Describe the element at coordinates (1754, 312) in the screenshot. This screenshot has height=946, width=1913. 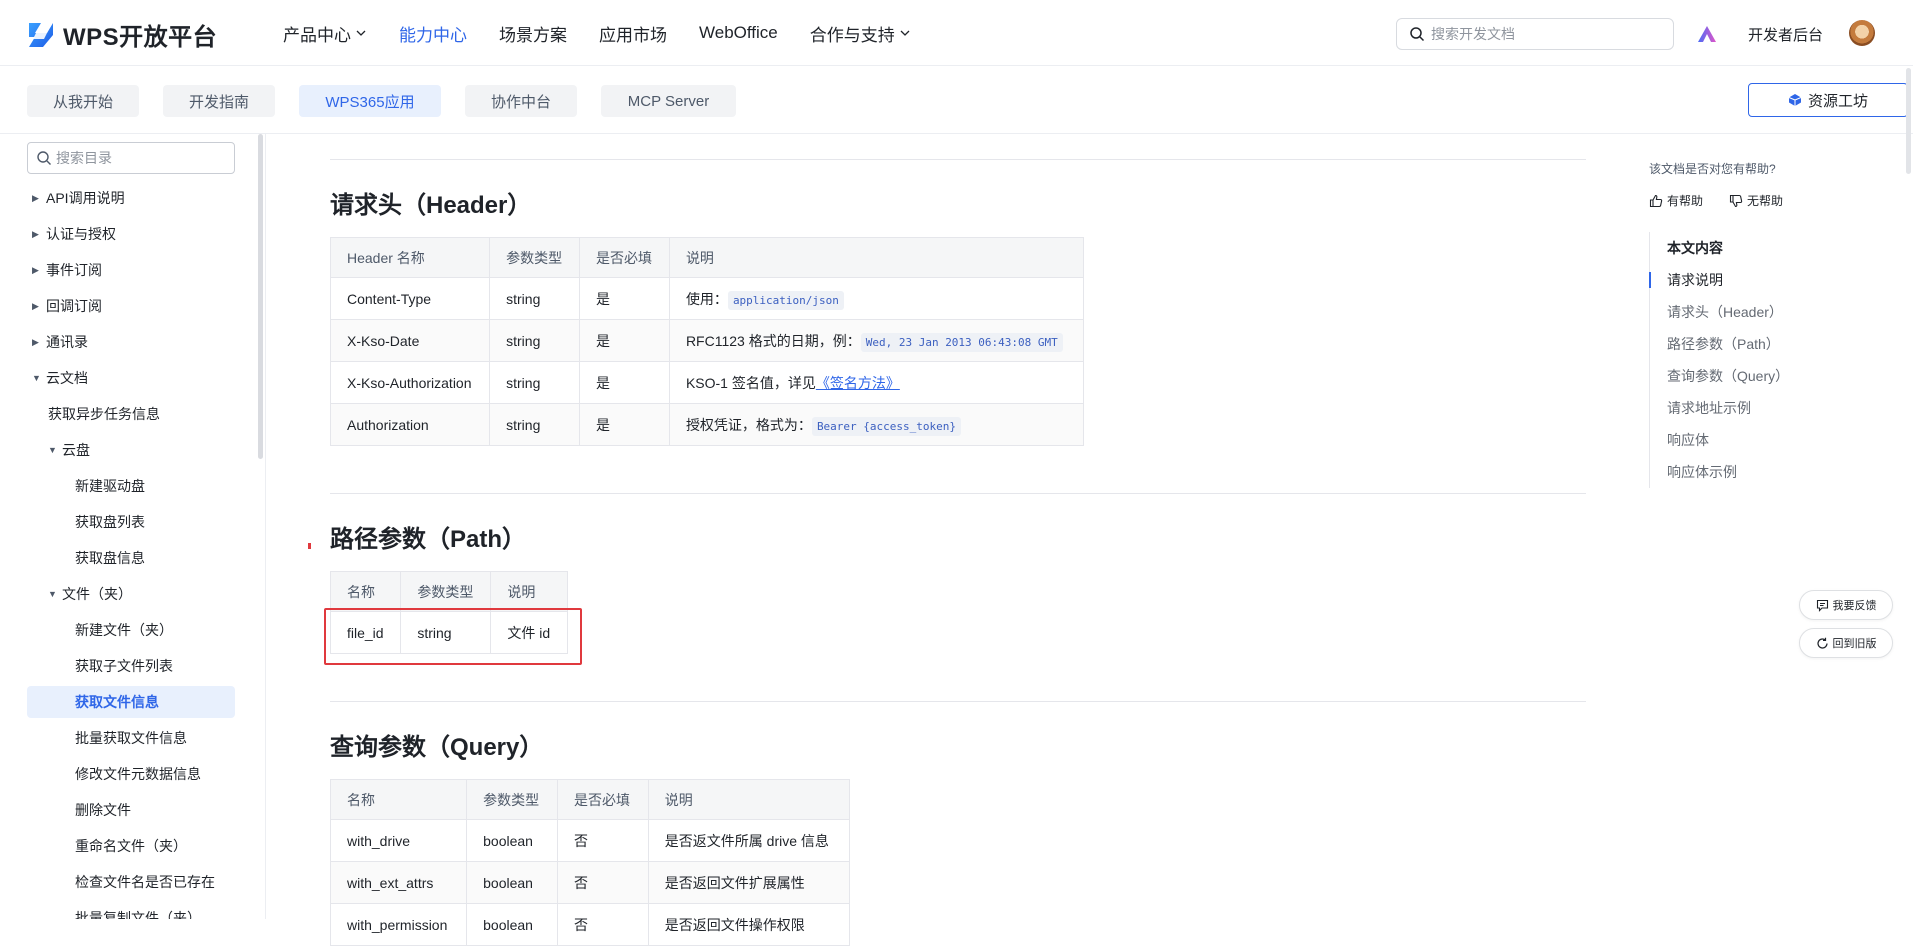
I see `toc-item: 请求头（Header）` at that location.